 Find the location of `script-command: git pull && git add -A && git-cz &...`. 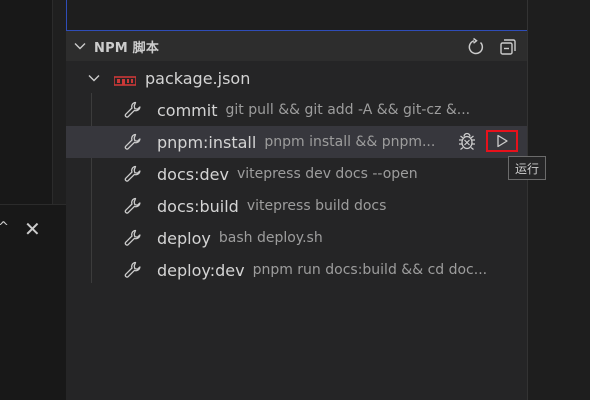

script-command: git pull && git add -A && git-cz &... is located at coordinates (348, 110).